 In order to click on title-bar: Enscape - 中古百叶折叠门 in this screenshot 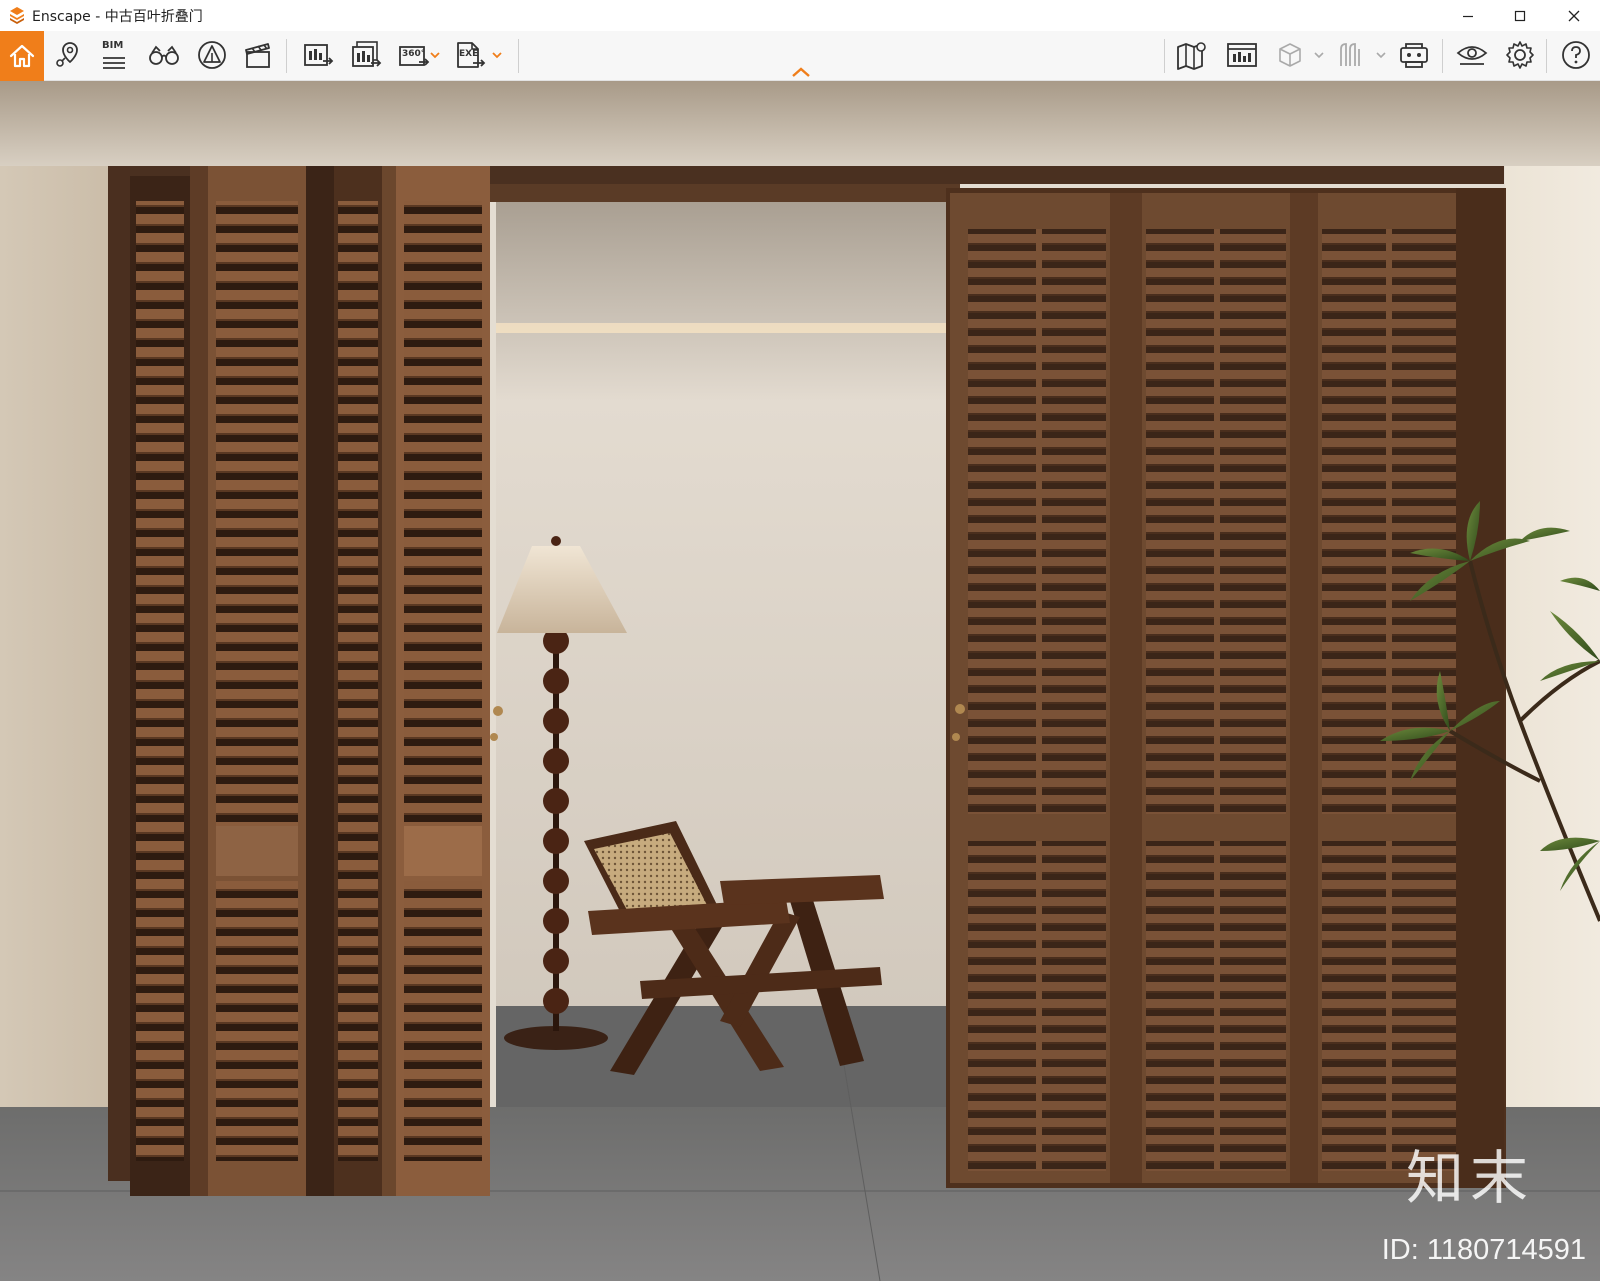, I will do `click(800, 15)`.